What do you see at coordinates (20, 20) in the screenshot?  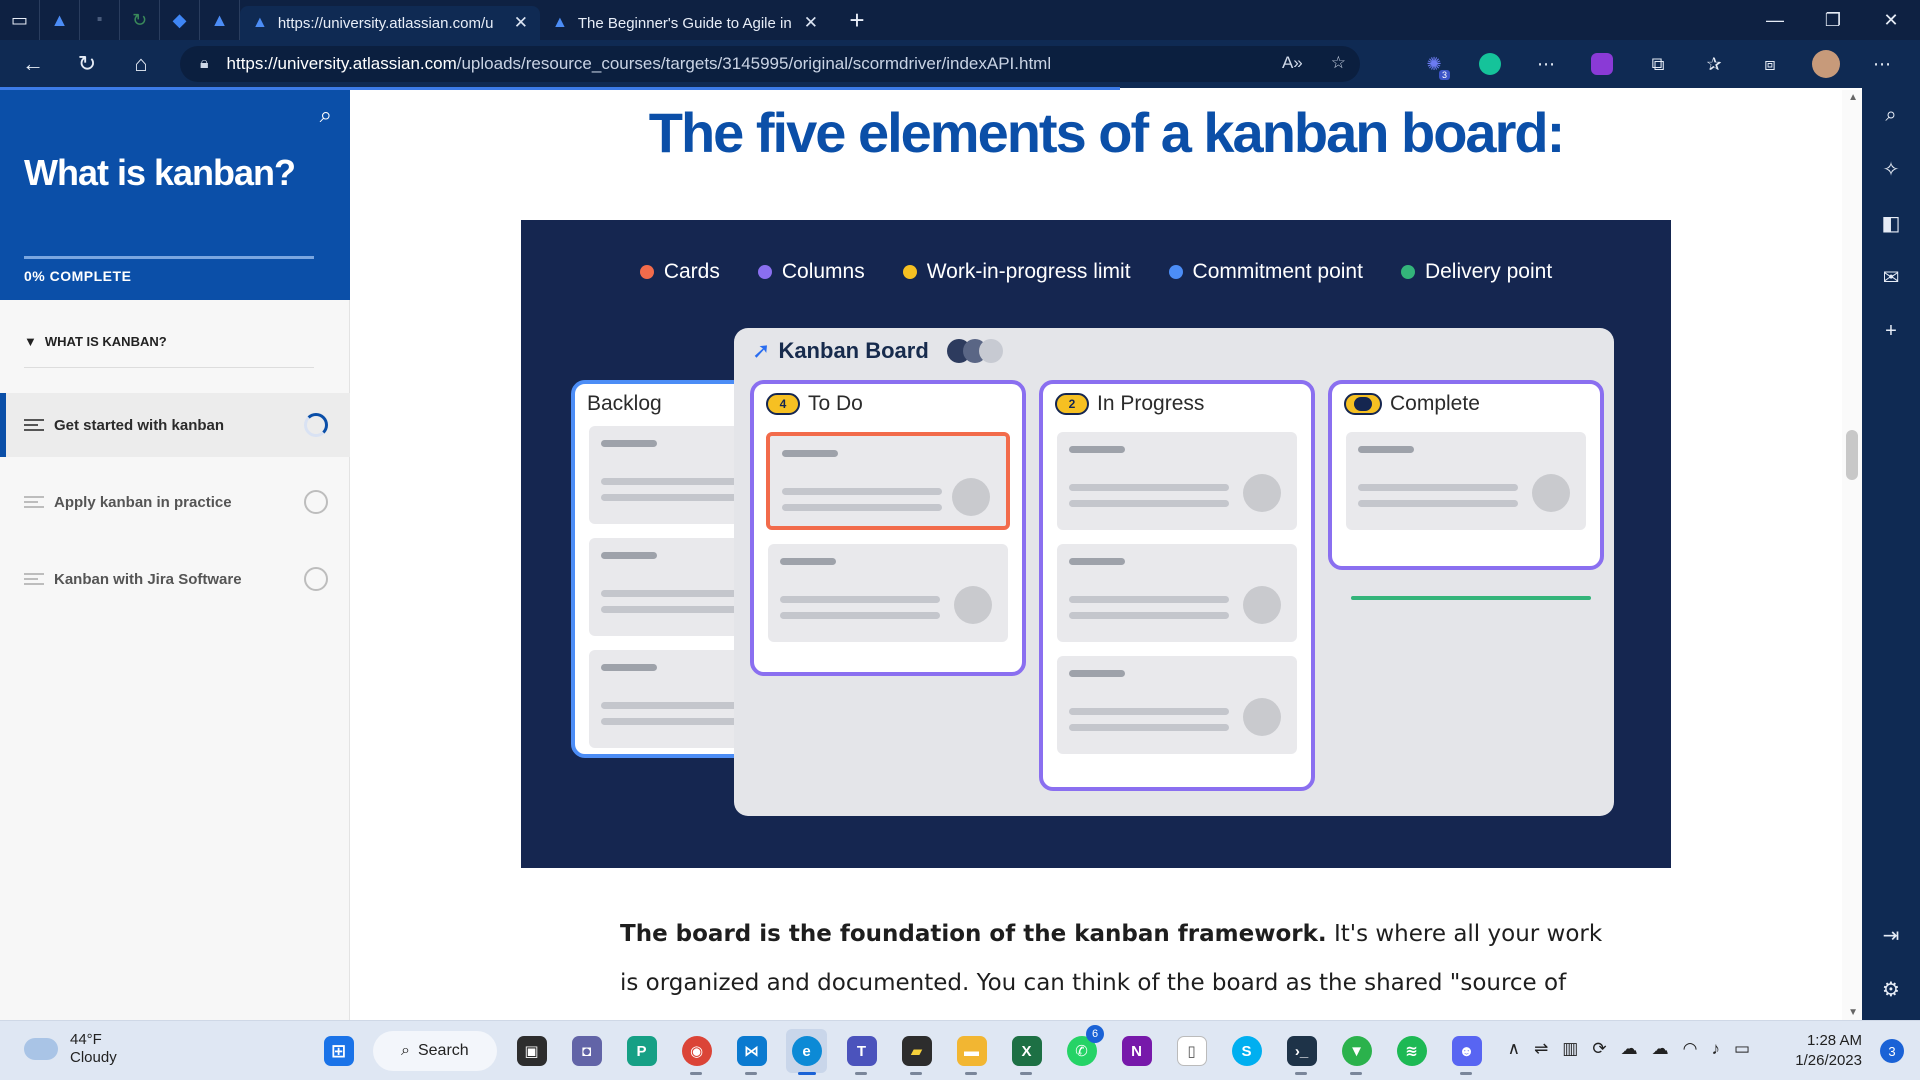 I see `tab-actions-button: ▭` at bounding box center [20, 20].